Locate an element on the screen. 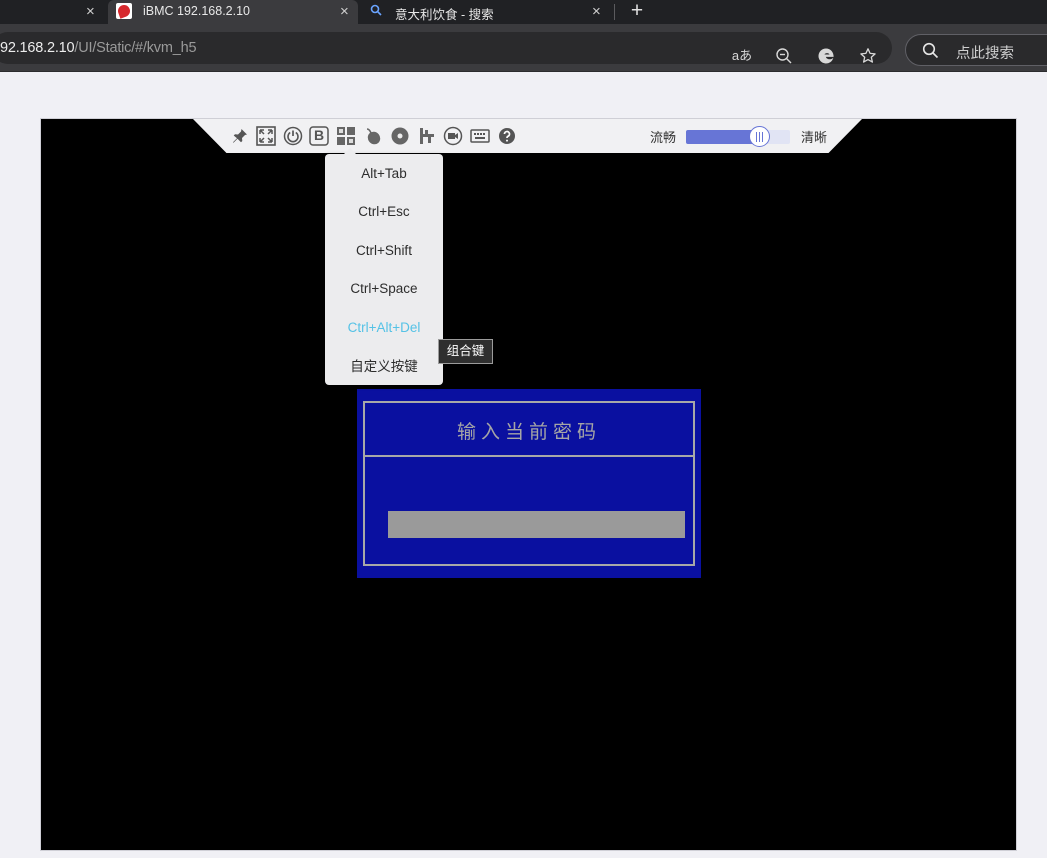  browser-search-input: 点此搜索 is located at coordinates (976, 50).